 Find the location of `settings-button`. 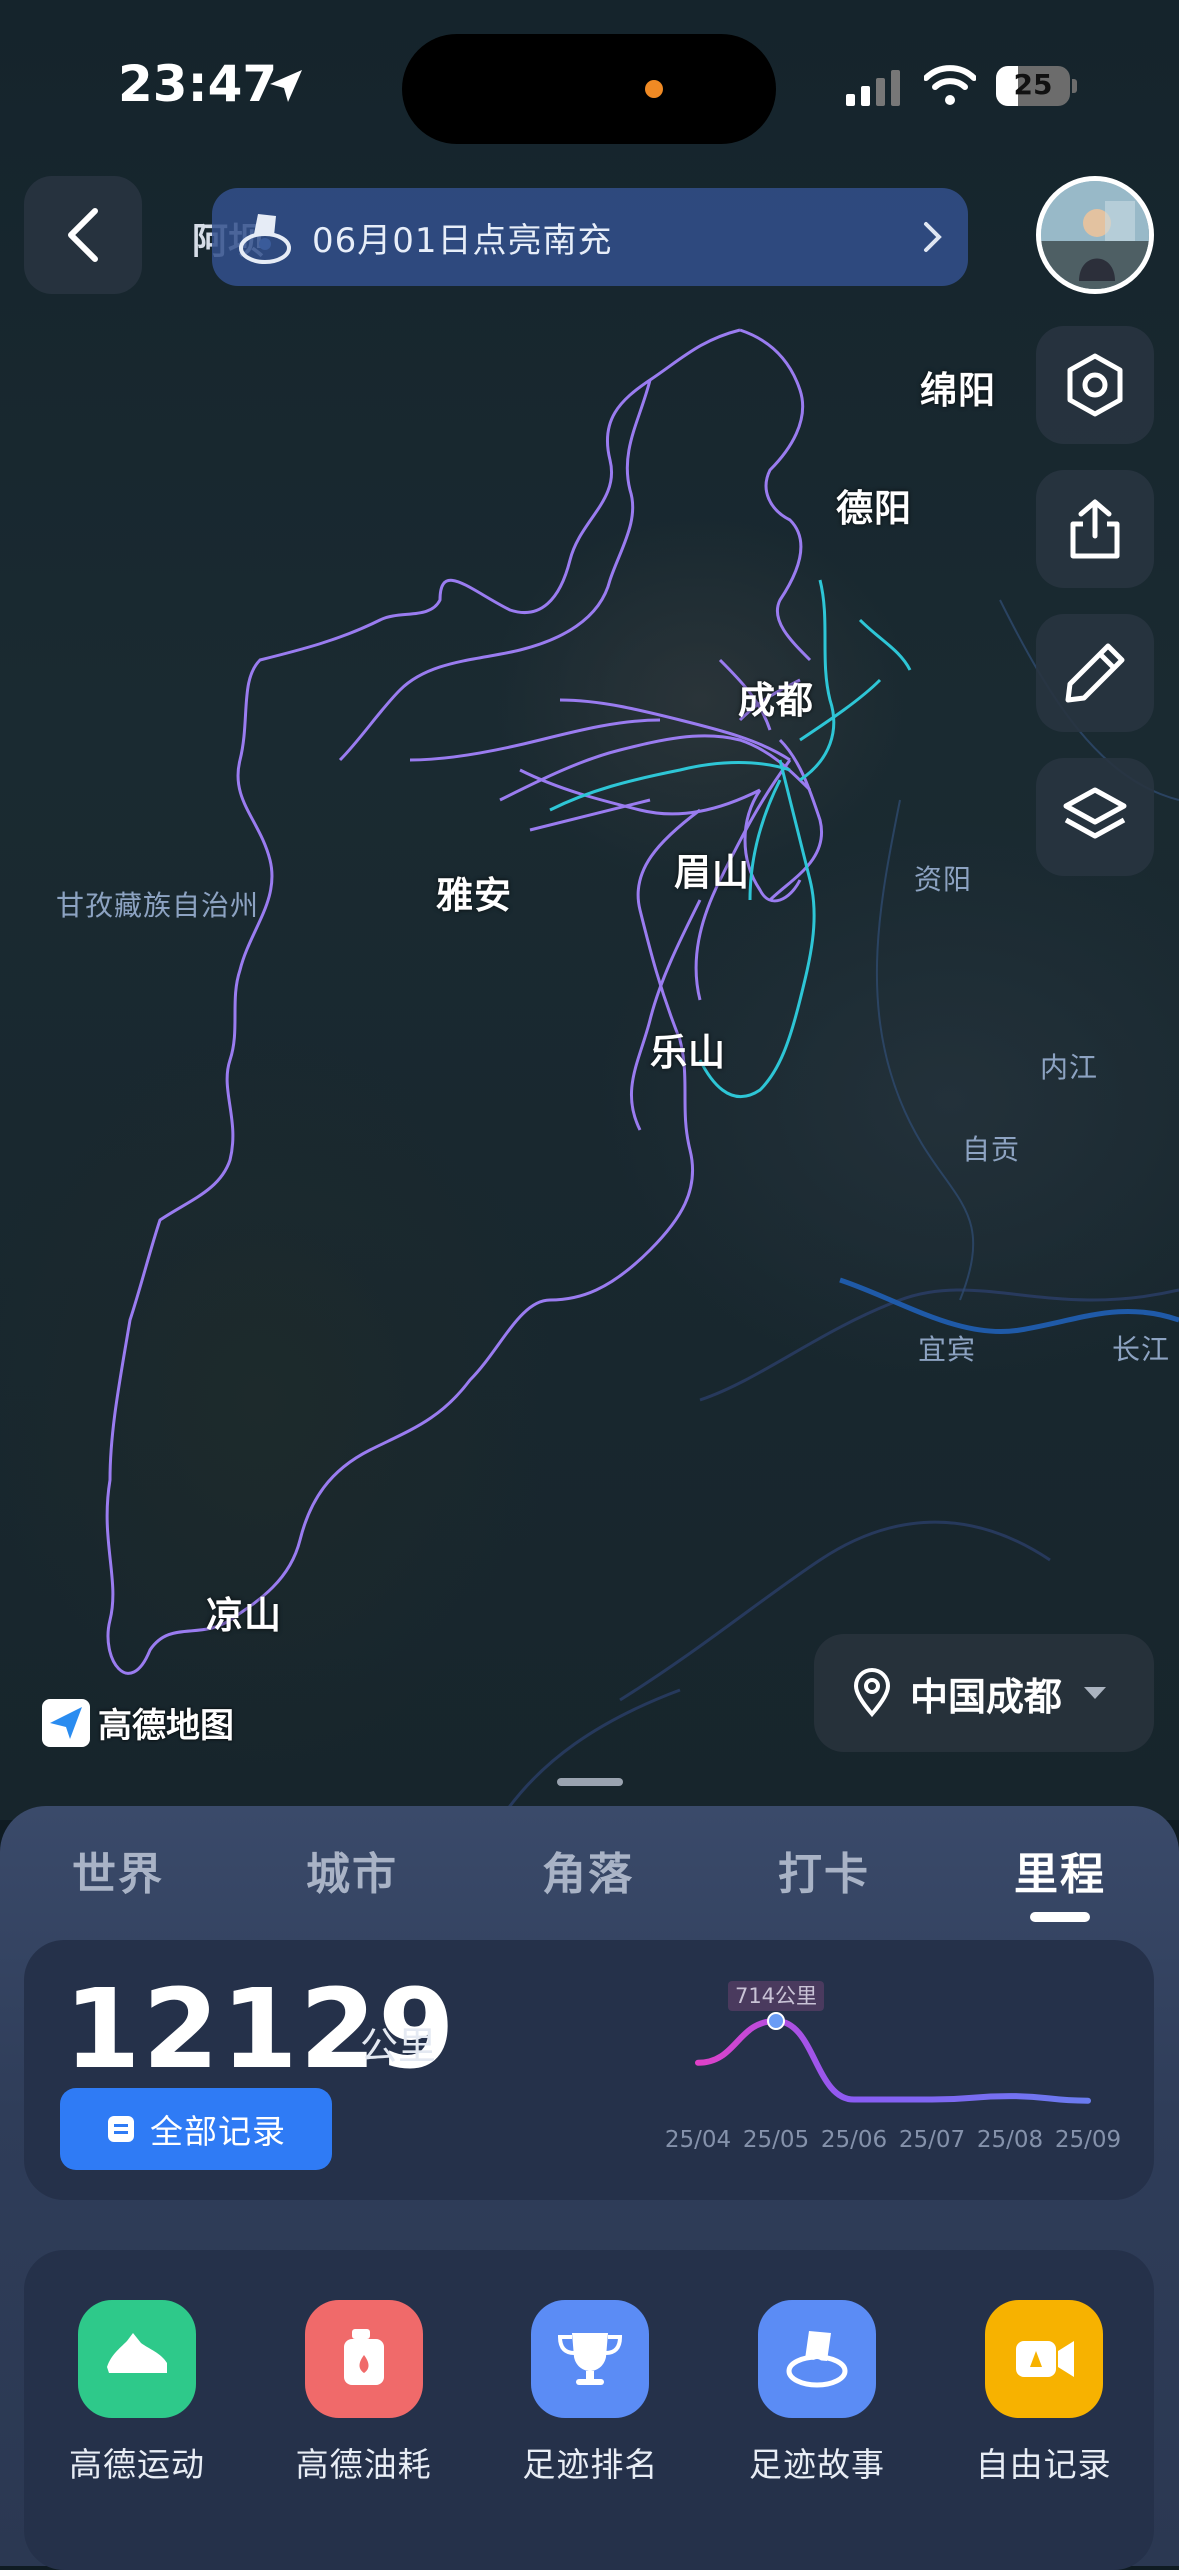

settings-button is located at coordinates (1095, 385).